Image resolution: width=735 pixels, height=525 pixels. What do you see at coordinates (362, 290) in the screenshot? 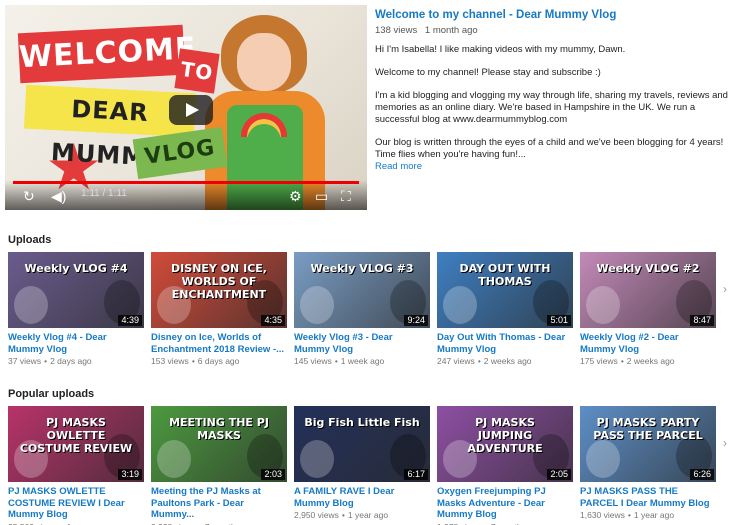
I see `video-thumbnail: Weekly VLOG #3 9:24` at bounding box center [362, 290].